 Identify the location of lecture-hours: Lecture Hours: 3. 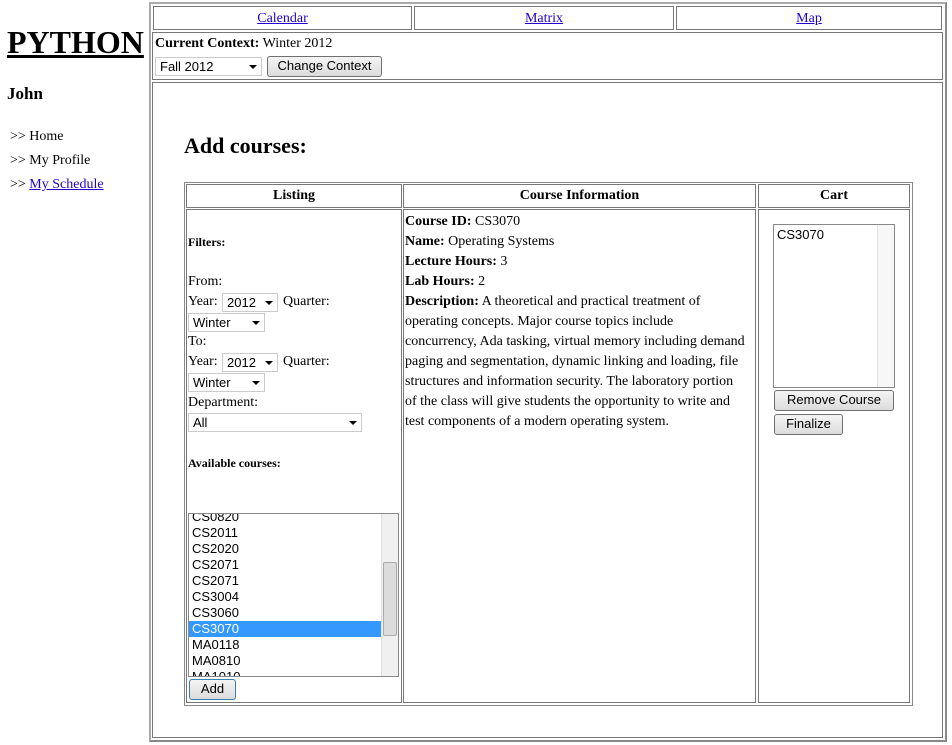
(456, 261).